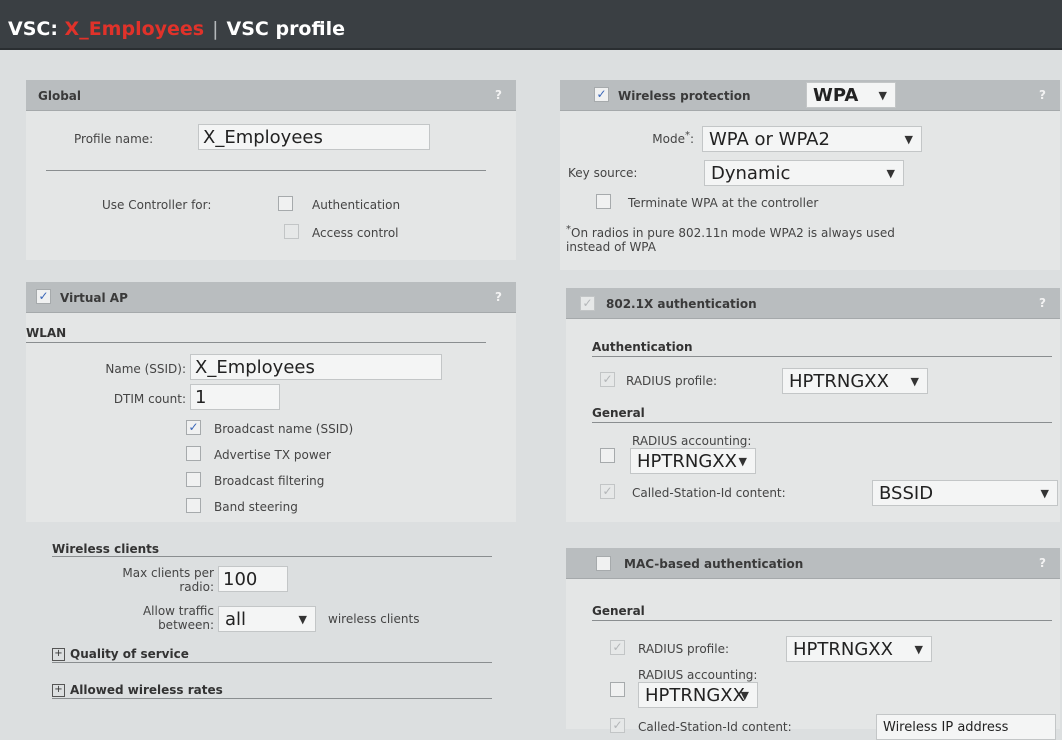  I want to click on authentication-label: Authentication, so click(356, 205).